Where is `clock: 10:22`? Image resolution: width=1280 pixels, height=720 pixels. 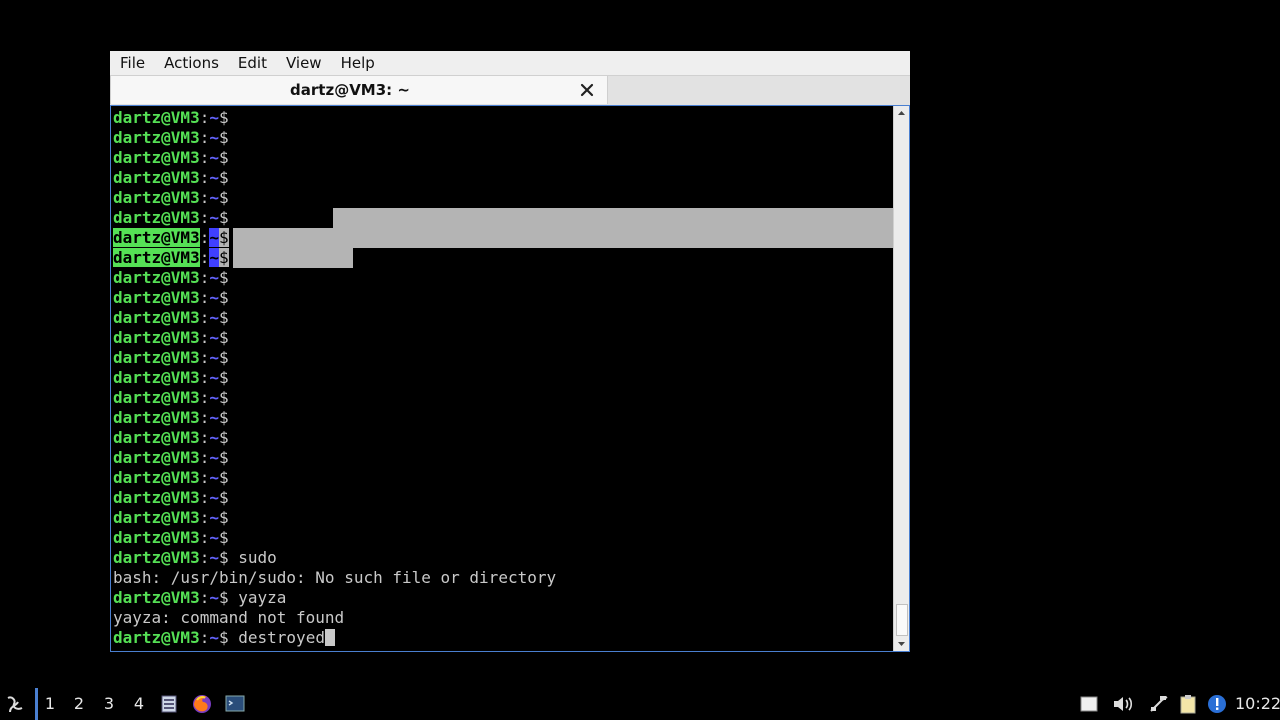 clock: 10:22 is located at coordinates (1257, 704).